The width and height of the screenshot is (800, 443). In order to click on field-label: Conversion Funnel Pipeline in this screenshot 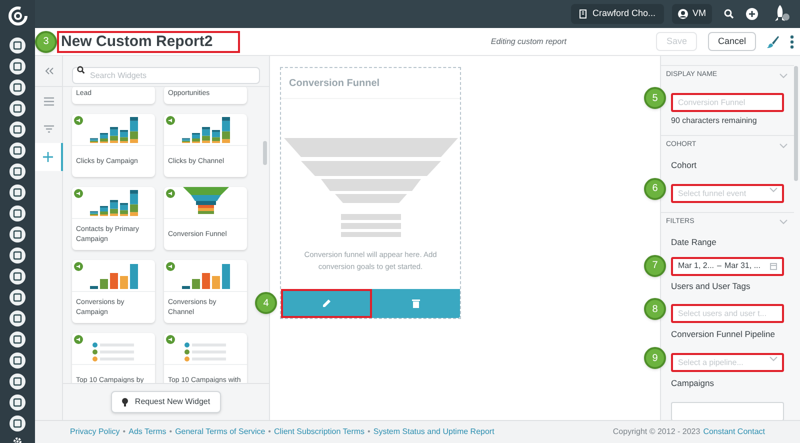, I will do `click(723, 334)`.